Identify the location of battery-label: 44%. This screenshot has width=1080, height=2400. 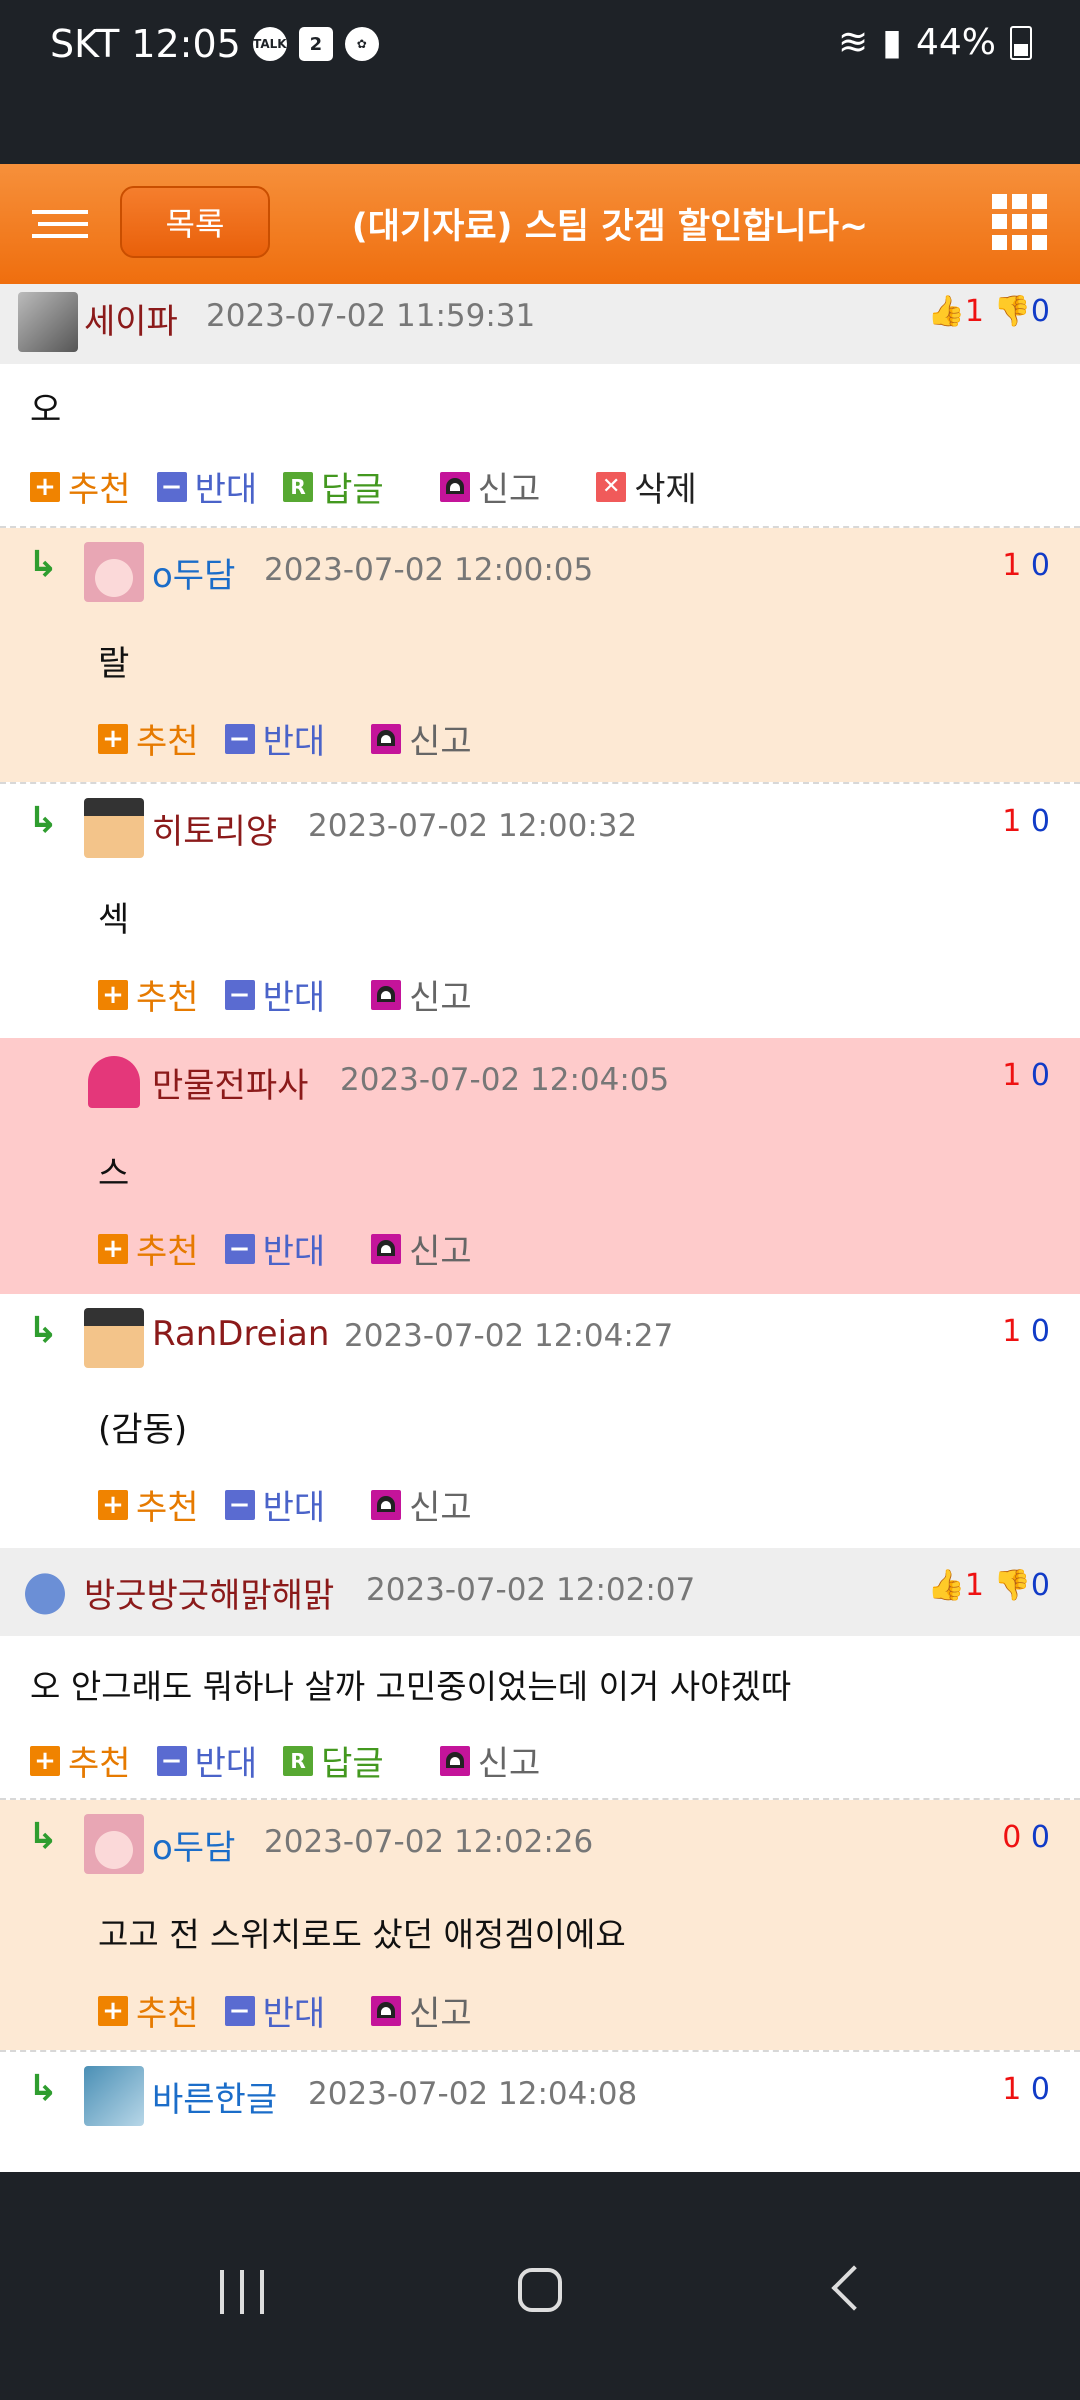
(955, 42).